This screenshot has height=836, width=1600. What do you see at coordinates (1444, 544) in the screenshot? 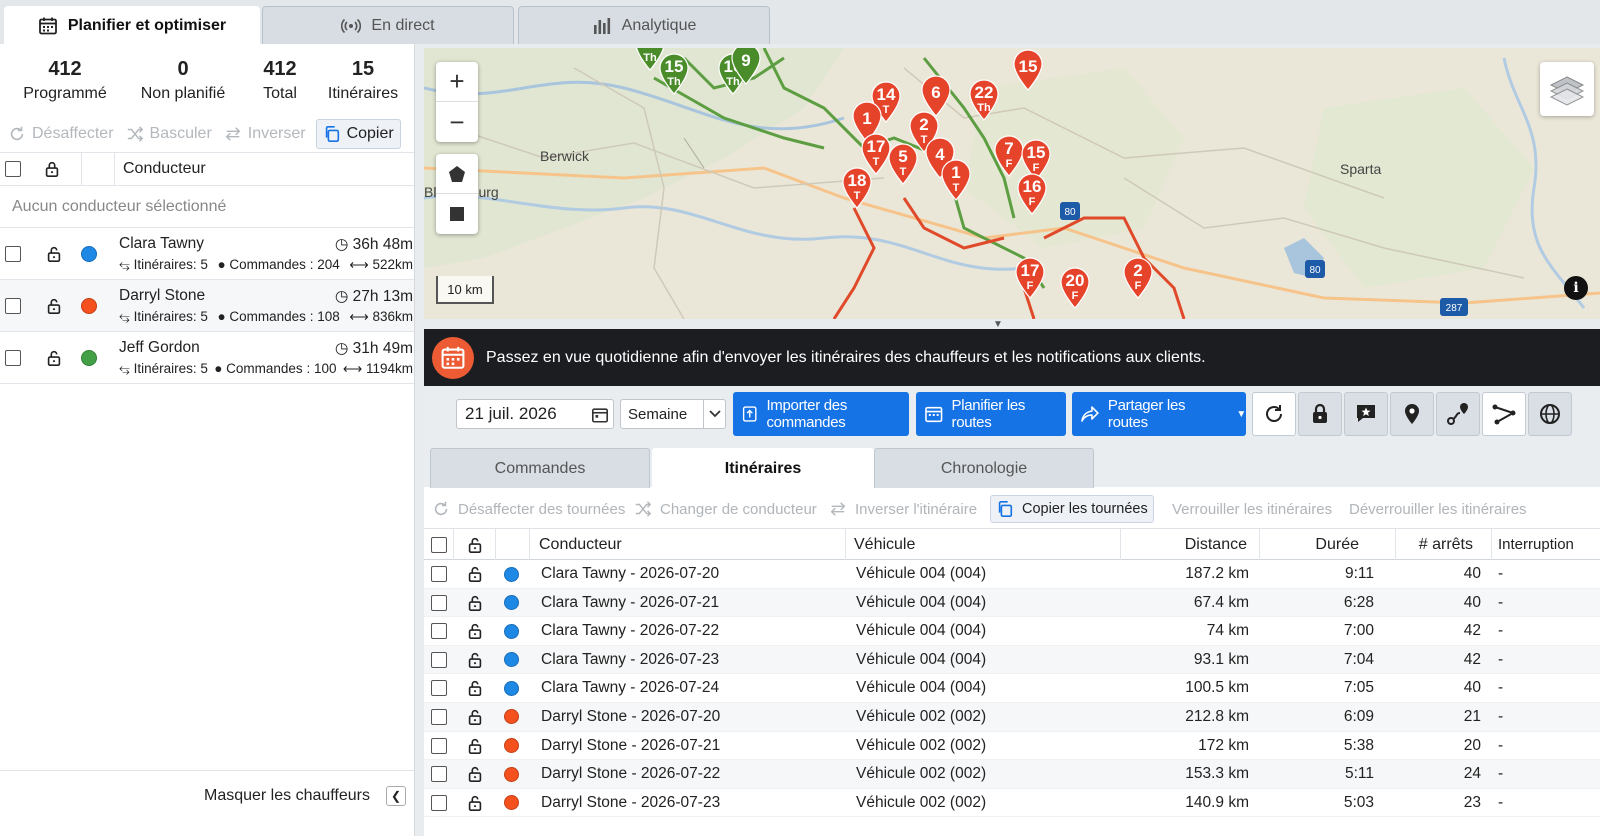
I see `column-stops: # arrêts` at bounding box center [1444, 544].